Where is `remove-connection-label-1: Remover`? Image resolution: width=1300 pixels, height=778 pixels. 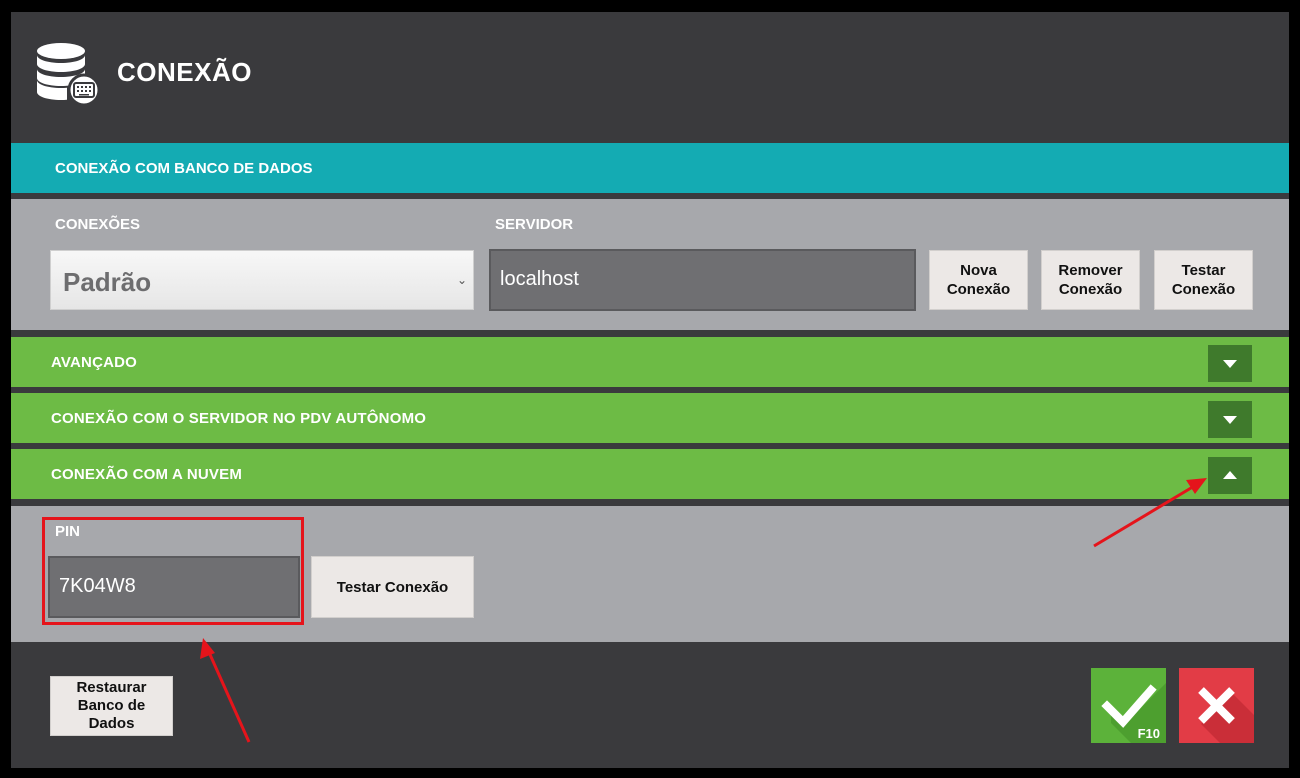 remove-connection-label-1: Remover is located at coordinates (1090, 270).